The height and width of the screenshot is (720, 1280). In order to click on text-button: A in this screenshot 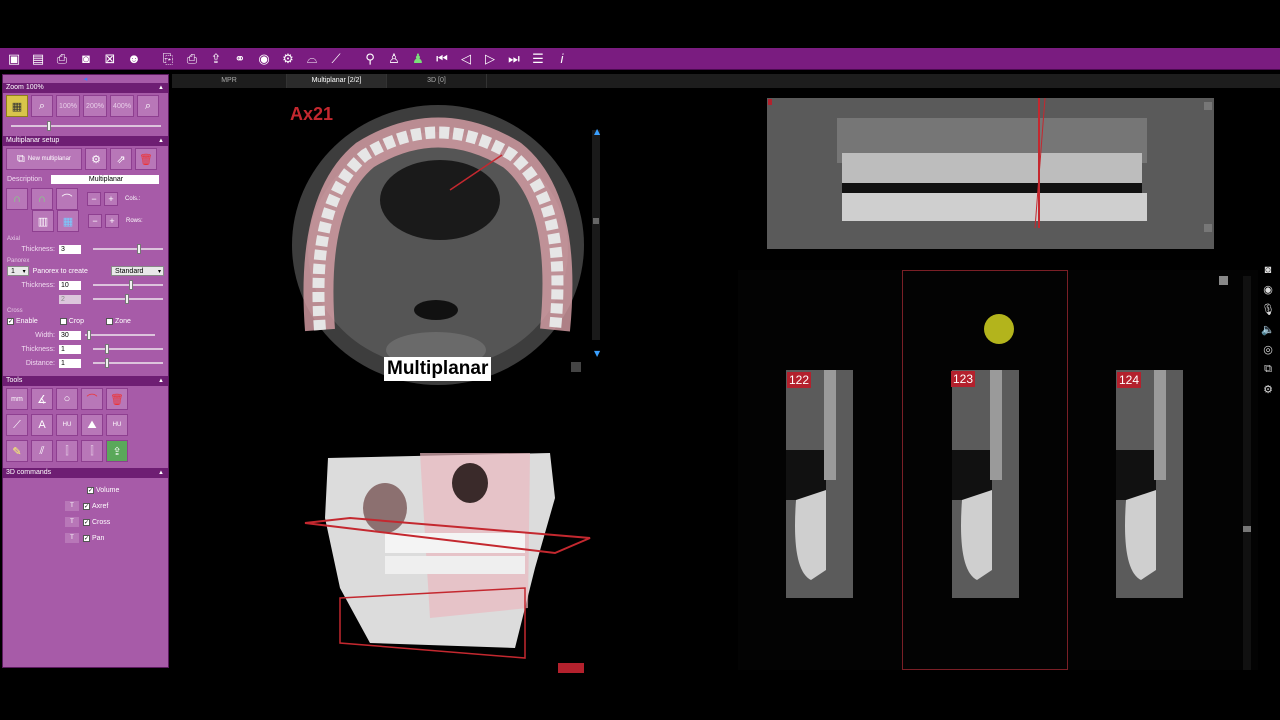, I will do `click(42, 425)`.